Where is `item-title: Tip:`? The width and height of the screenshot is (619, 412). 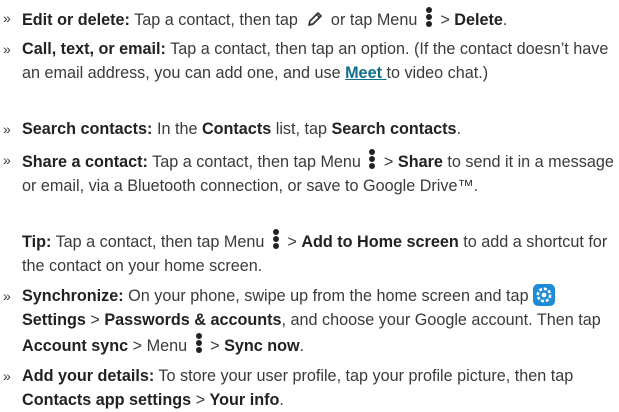
item-title: Tip: is located at coordinates (37, 242).